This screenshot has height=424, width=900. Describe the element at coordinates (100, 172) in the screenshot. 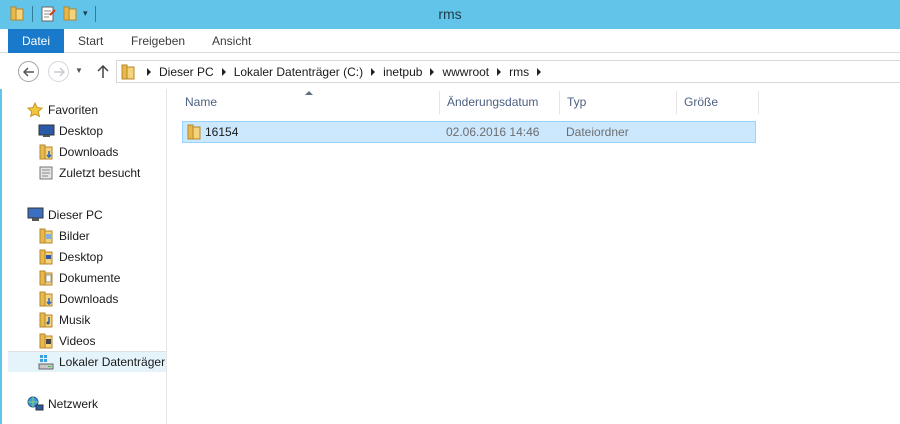

I see `nav-item-label: Zuletzt besucht` at that location.